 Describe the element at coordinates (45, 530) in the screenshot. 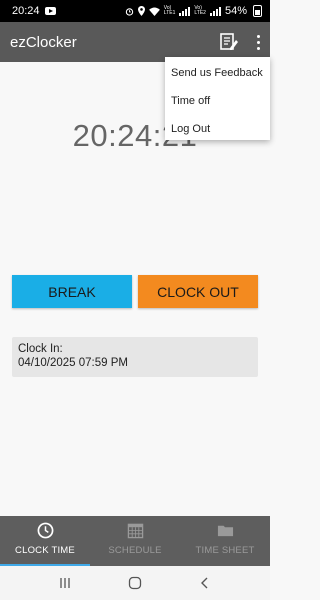

I see `clock-icon` at that location.